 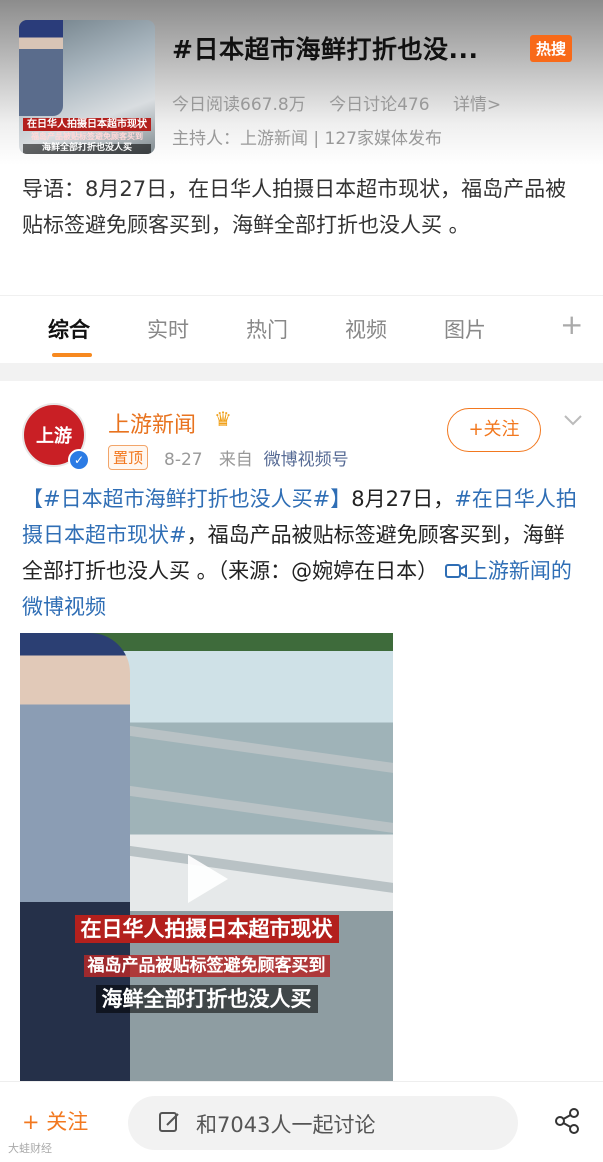 What do you see at coordinates (79, 460) in the screenshot?
I see `verified-icon: ✓` at bounding box center [79, 460].